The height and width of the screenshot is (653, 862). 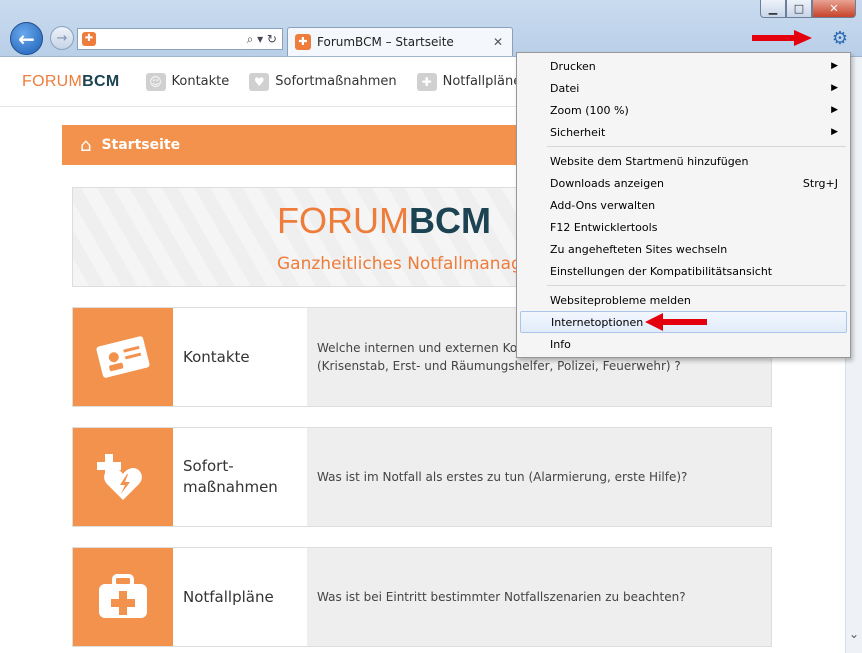 I want to click on logo-bcm: BCM, so click(x=101, y=81).